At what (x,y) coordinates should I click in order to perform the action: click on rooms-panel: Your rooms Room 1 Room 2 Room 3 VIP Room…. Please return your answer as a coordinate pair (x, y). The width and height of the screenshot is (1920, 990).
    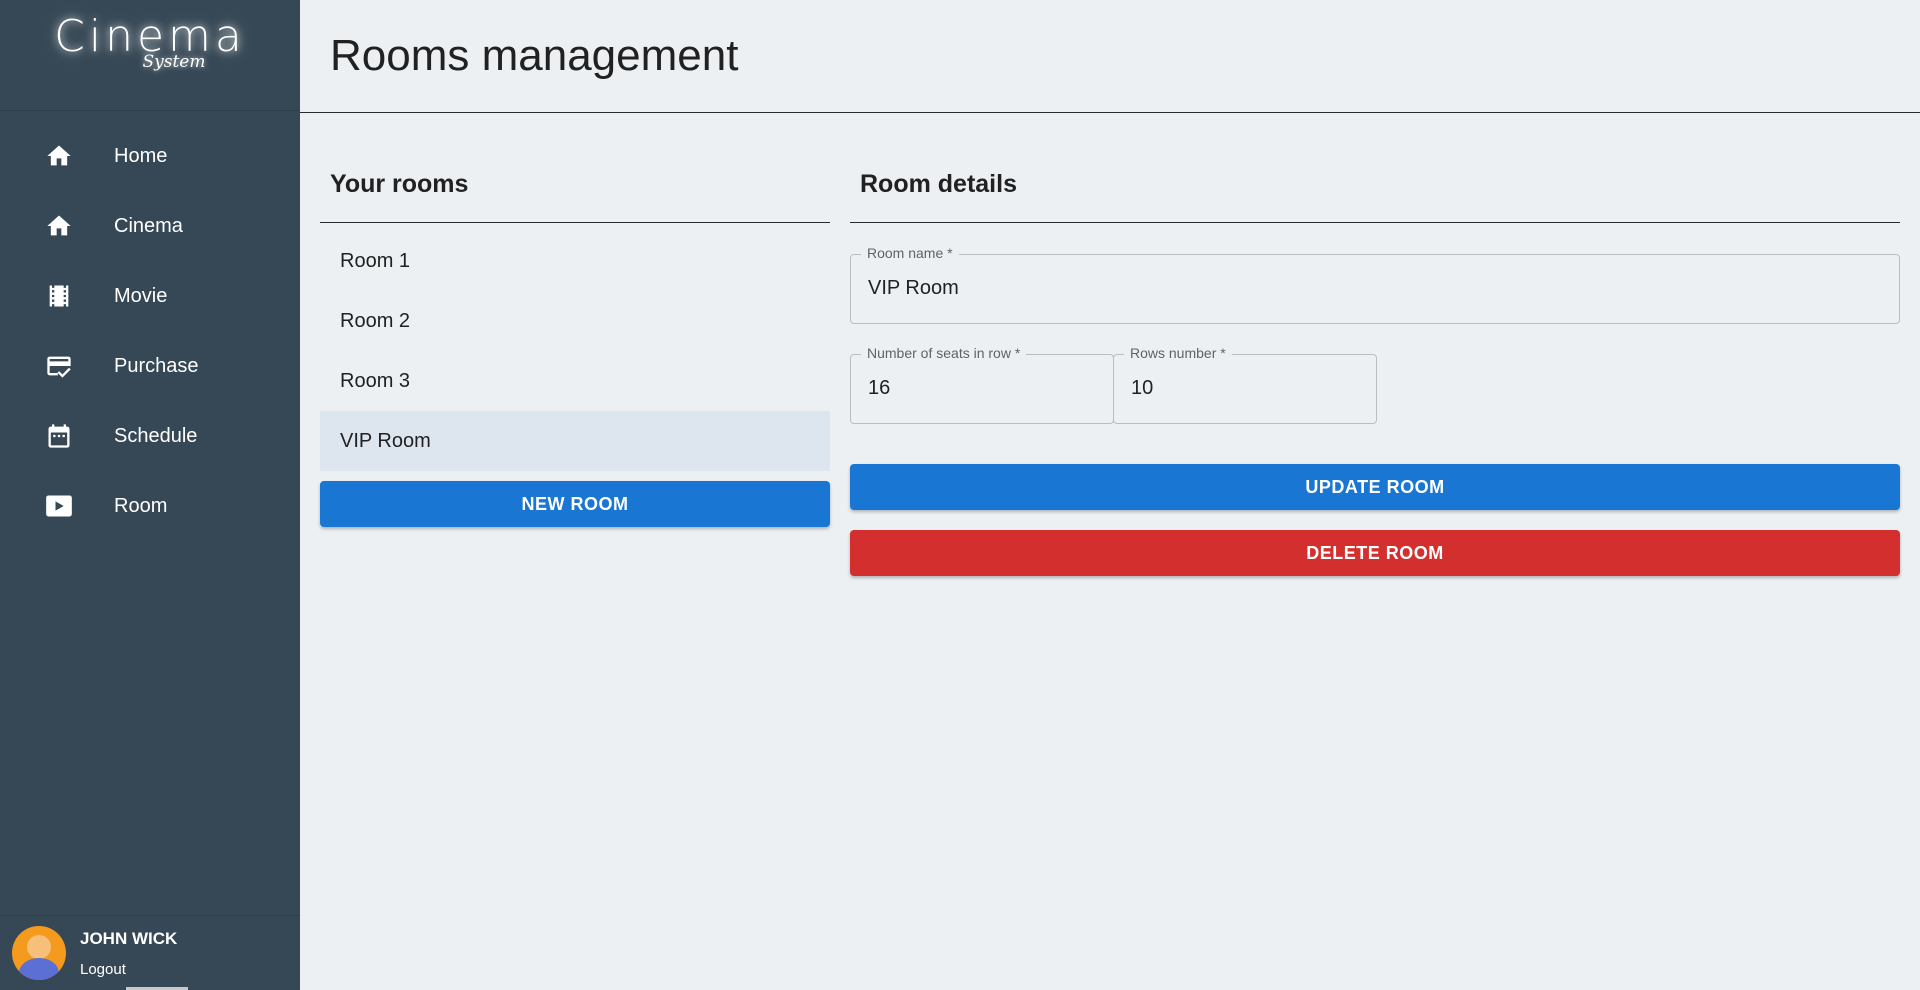
    Looking at the image, I should click on (575, 348).